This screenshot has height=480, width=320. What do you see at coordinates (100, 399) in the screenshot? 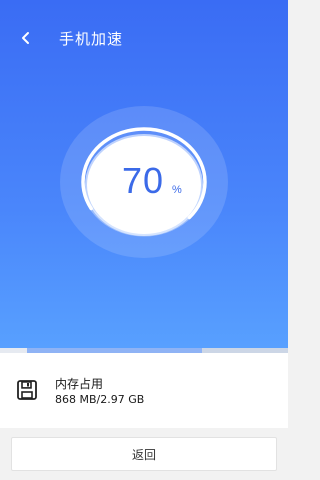
I see `memory-value: 868 MB/2.97 GB` at bounding box center [100, 399].